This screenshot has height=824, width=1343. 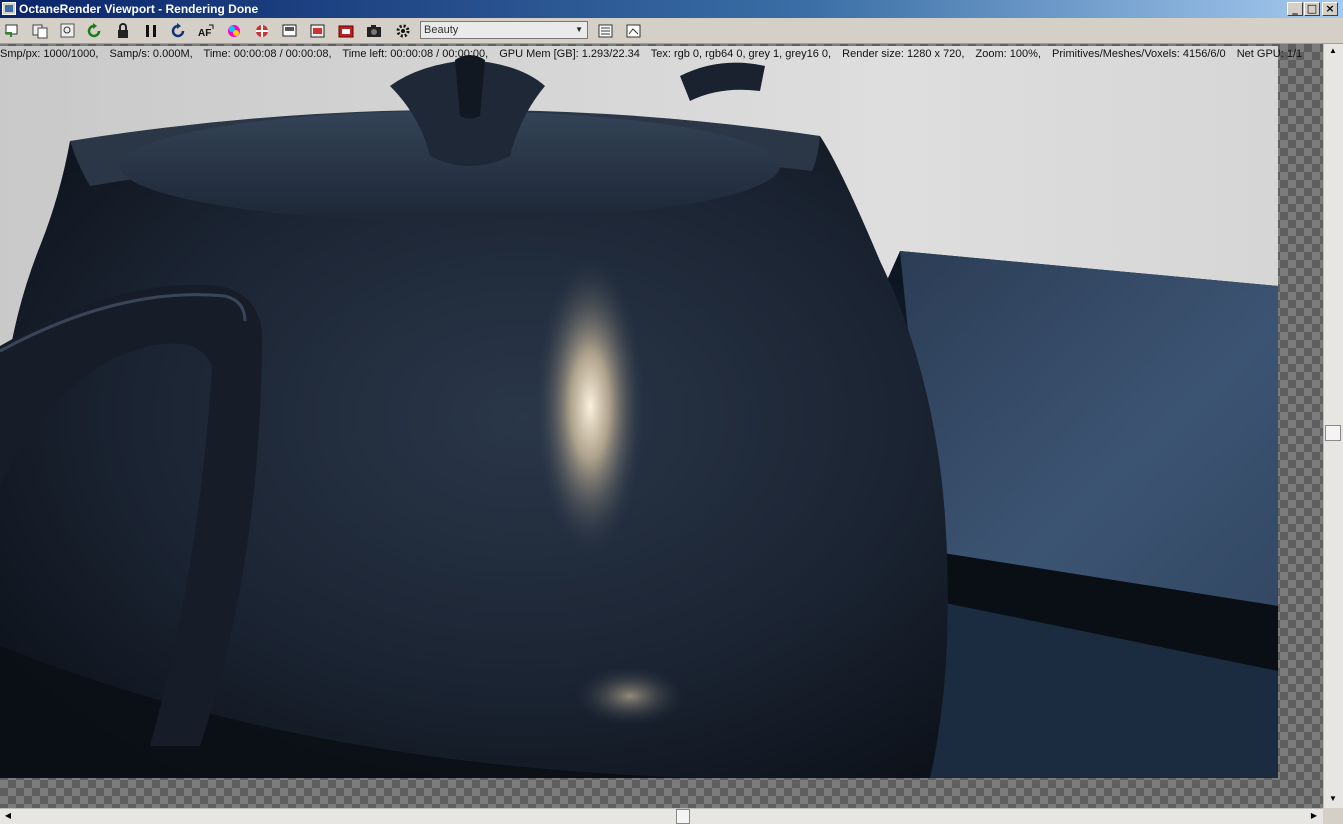 What do you see at coordinates (579, 29) in the screenshot?
I see `chevron-down-icon: ▼` at bounding box center [579, 29].